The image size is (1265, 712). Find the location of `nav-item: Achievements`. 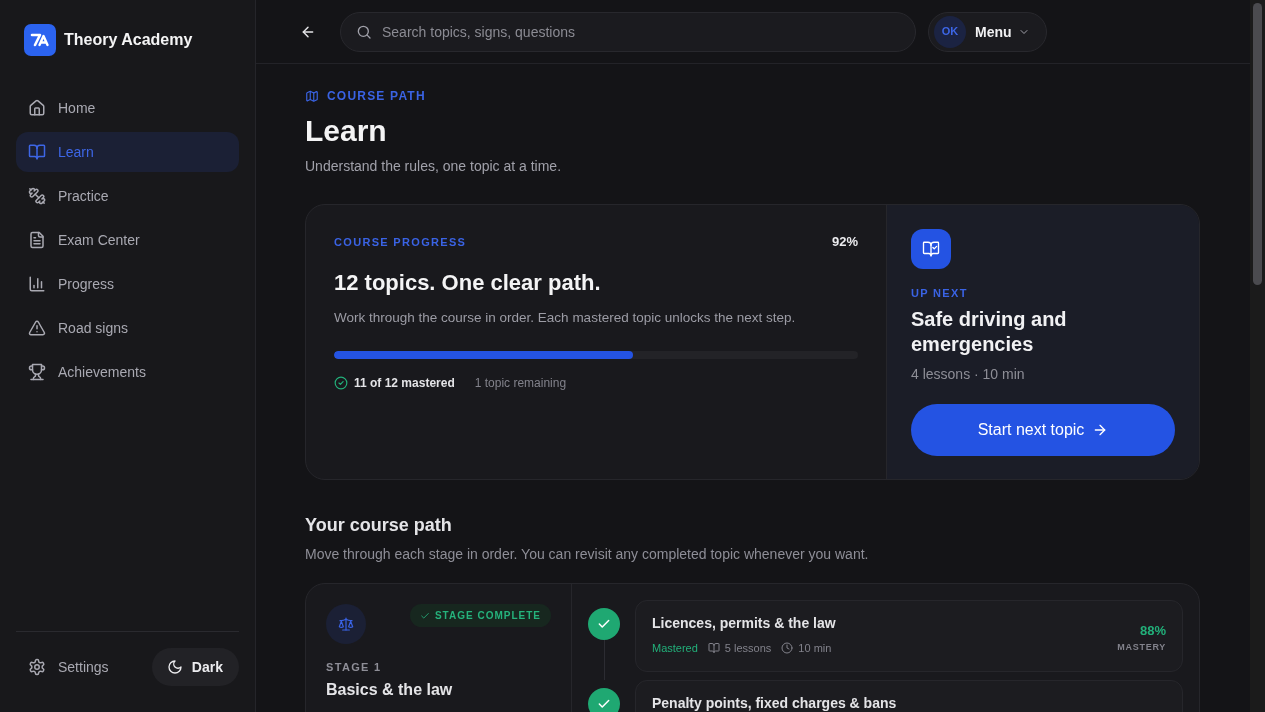

nav-item: Achievements is located at coordinates (127, 372).